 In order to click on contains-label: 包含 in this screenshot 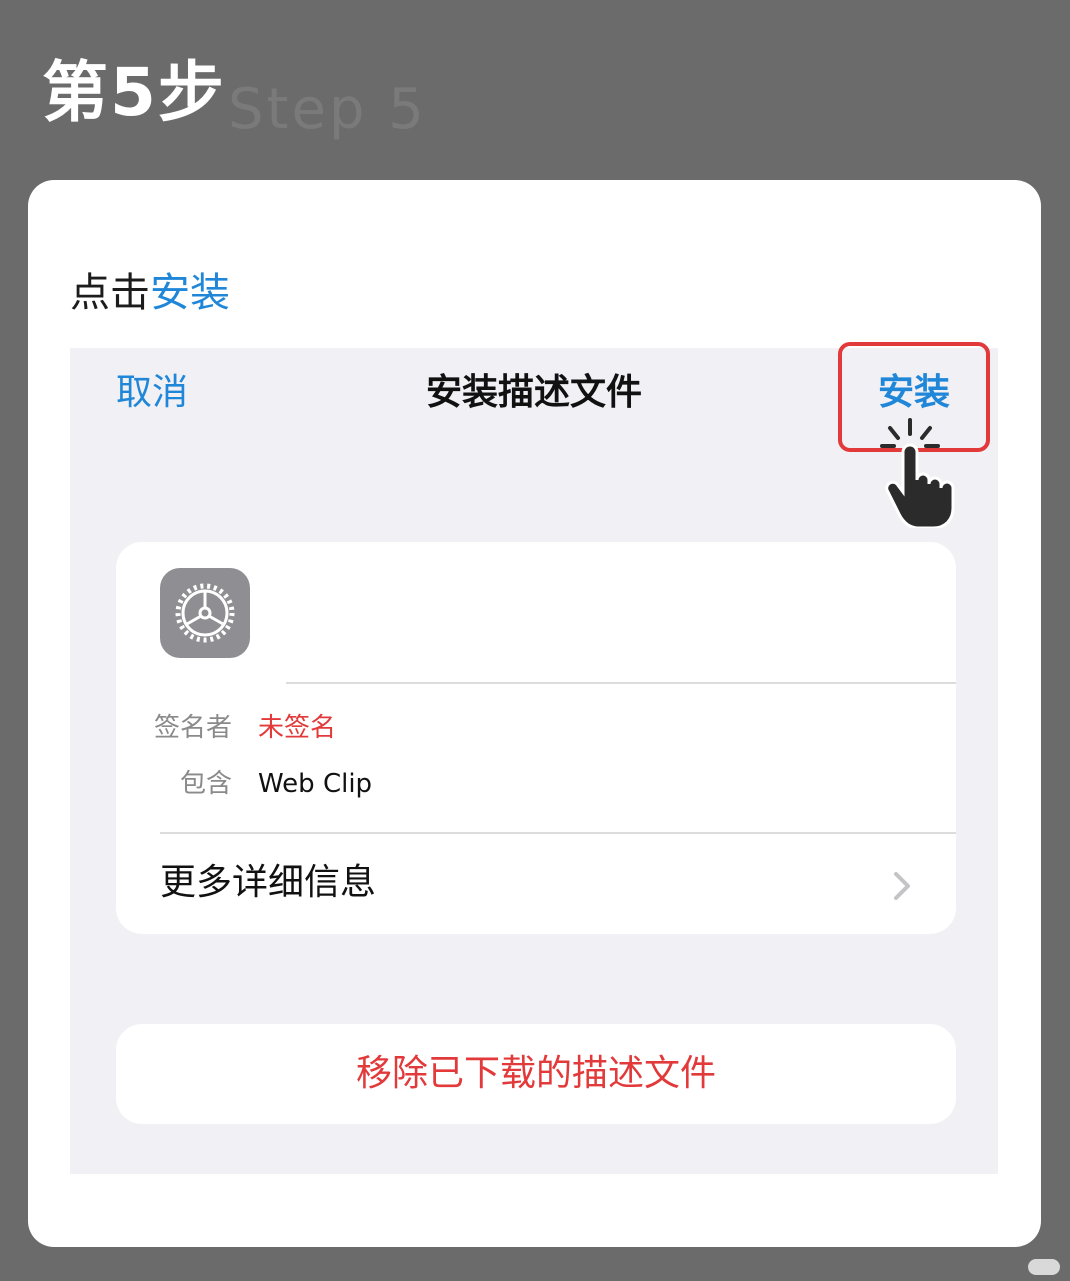, I will do `click(205, 784)`.